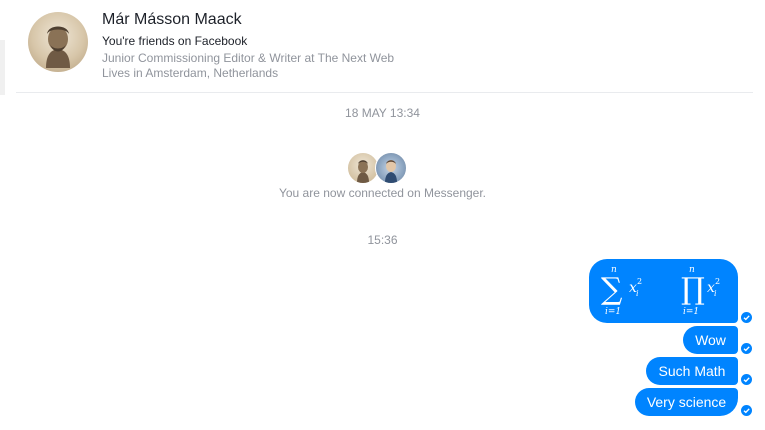  I want to click on connected-avatars, so click(377, 168).